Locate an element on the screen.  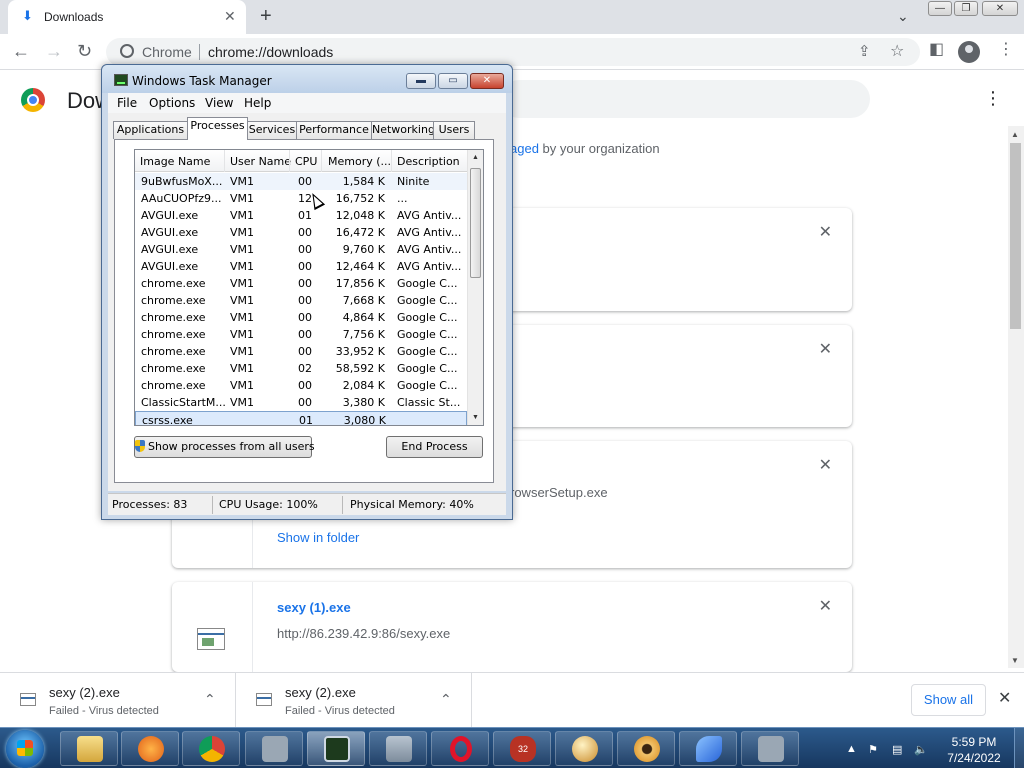
reload-icon: ↻ is located at coordinates (84, 51).